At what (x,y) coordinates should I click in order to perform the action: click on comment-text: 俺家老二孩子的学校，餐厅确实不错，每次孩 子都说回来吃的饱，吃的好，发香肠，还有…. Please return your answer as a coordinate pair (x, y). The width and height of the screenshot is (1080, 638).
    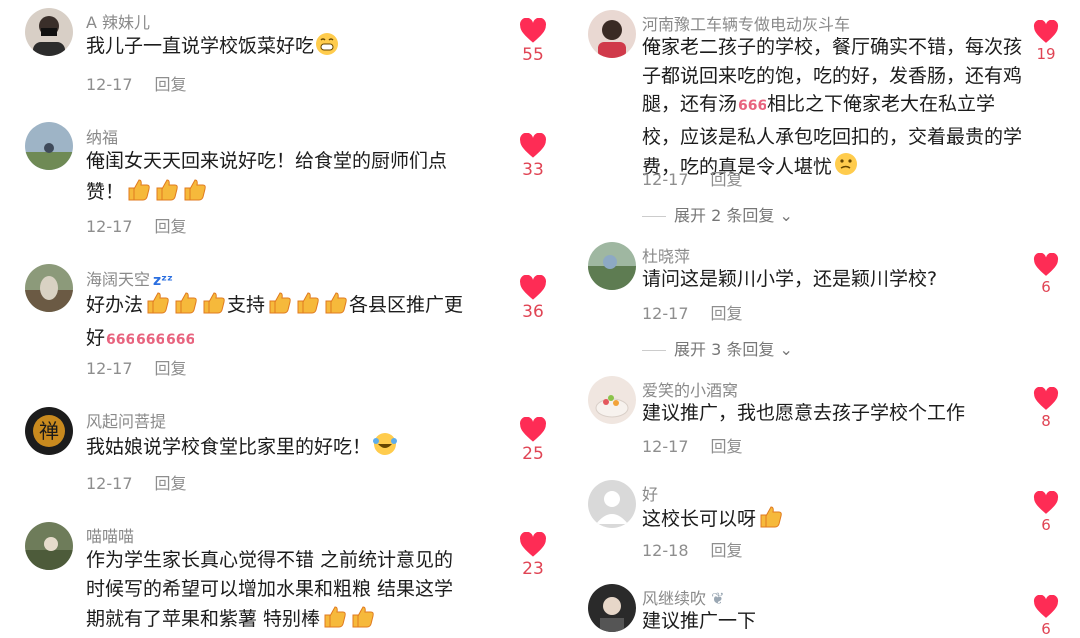
    Looking at the image, I should click on (842, 109).